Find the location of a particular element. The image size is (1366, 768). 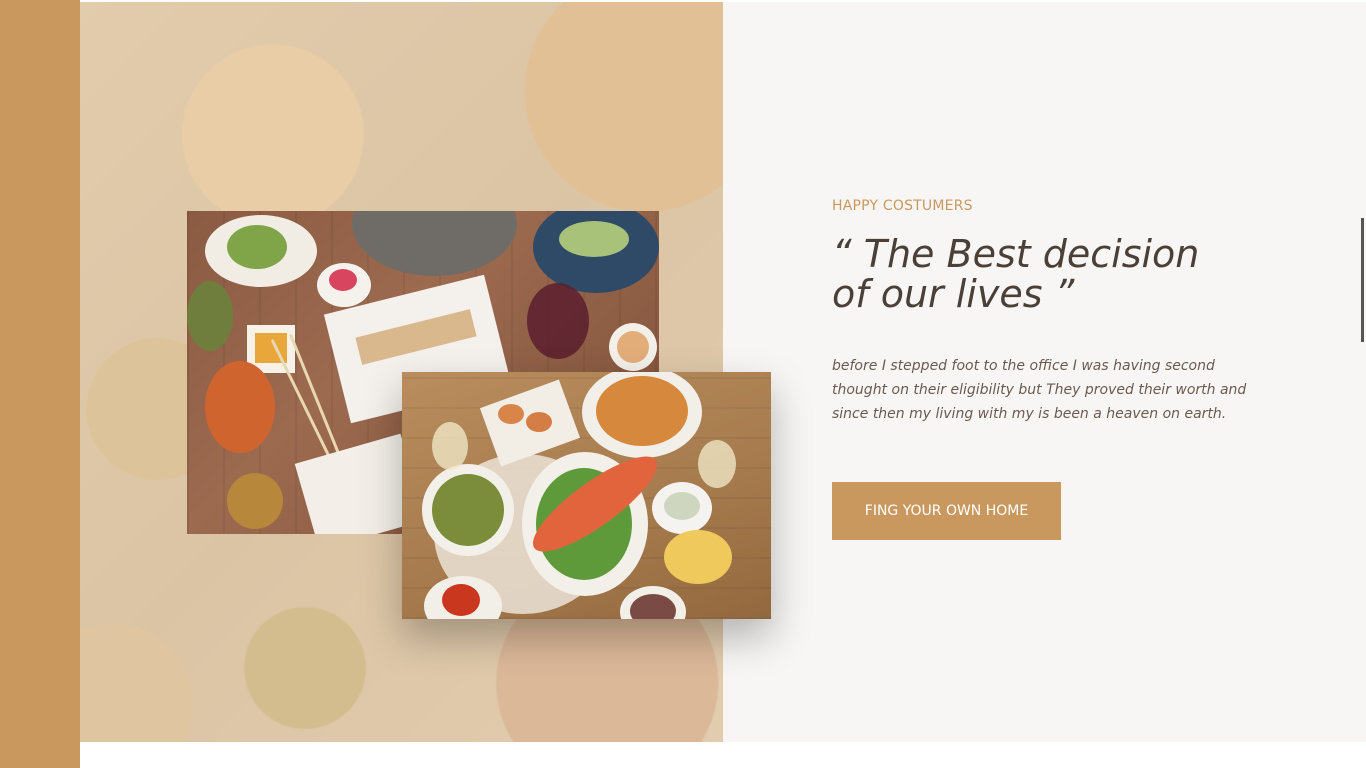

find-home-button: FING YOUR OWN HOME is located at coordinates (946, 511).